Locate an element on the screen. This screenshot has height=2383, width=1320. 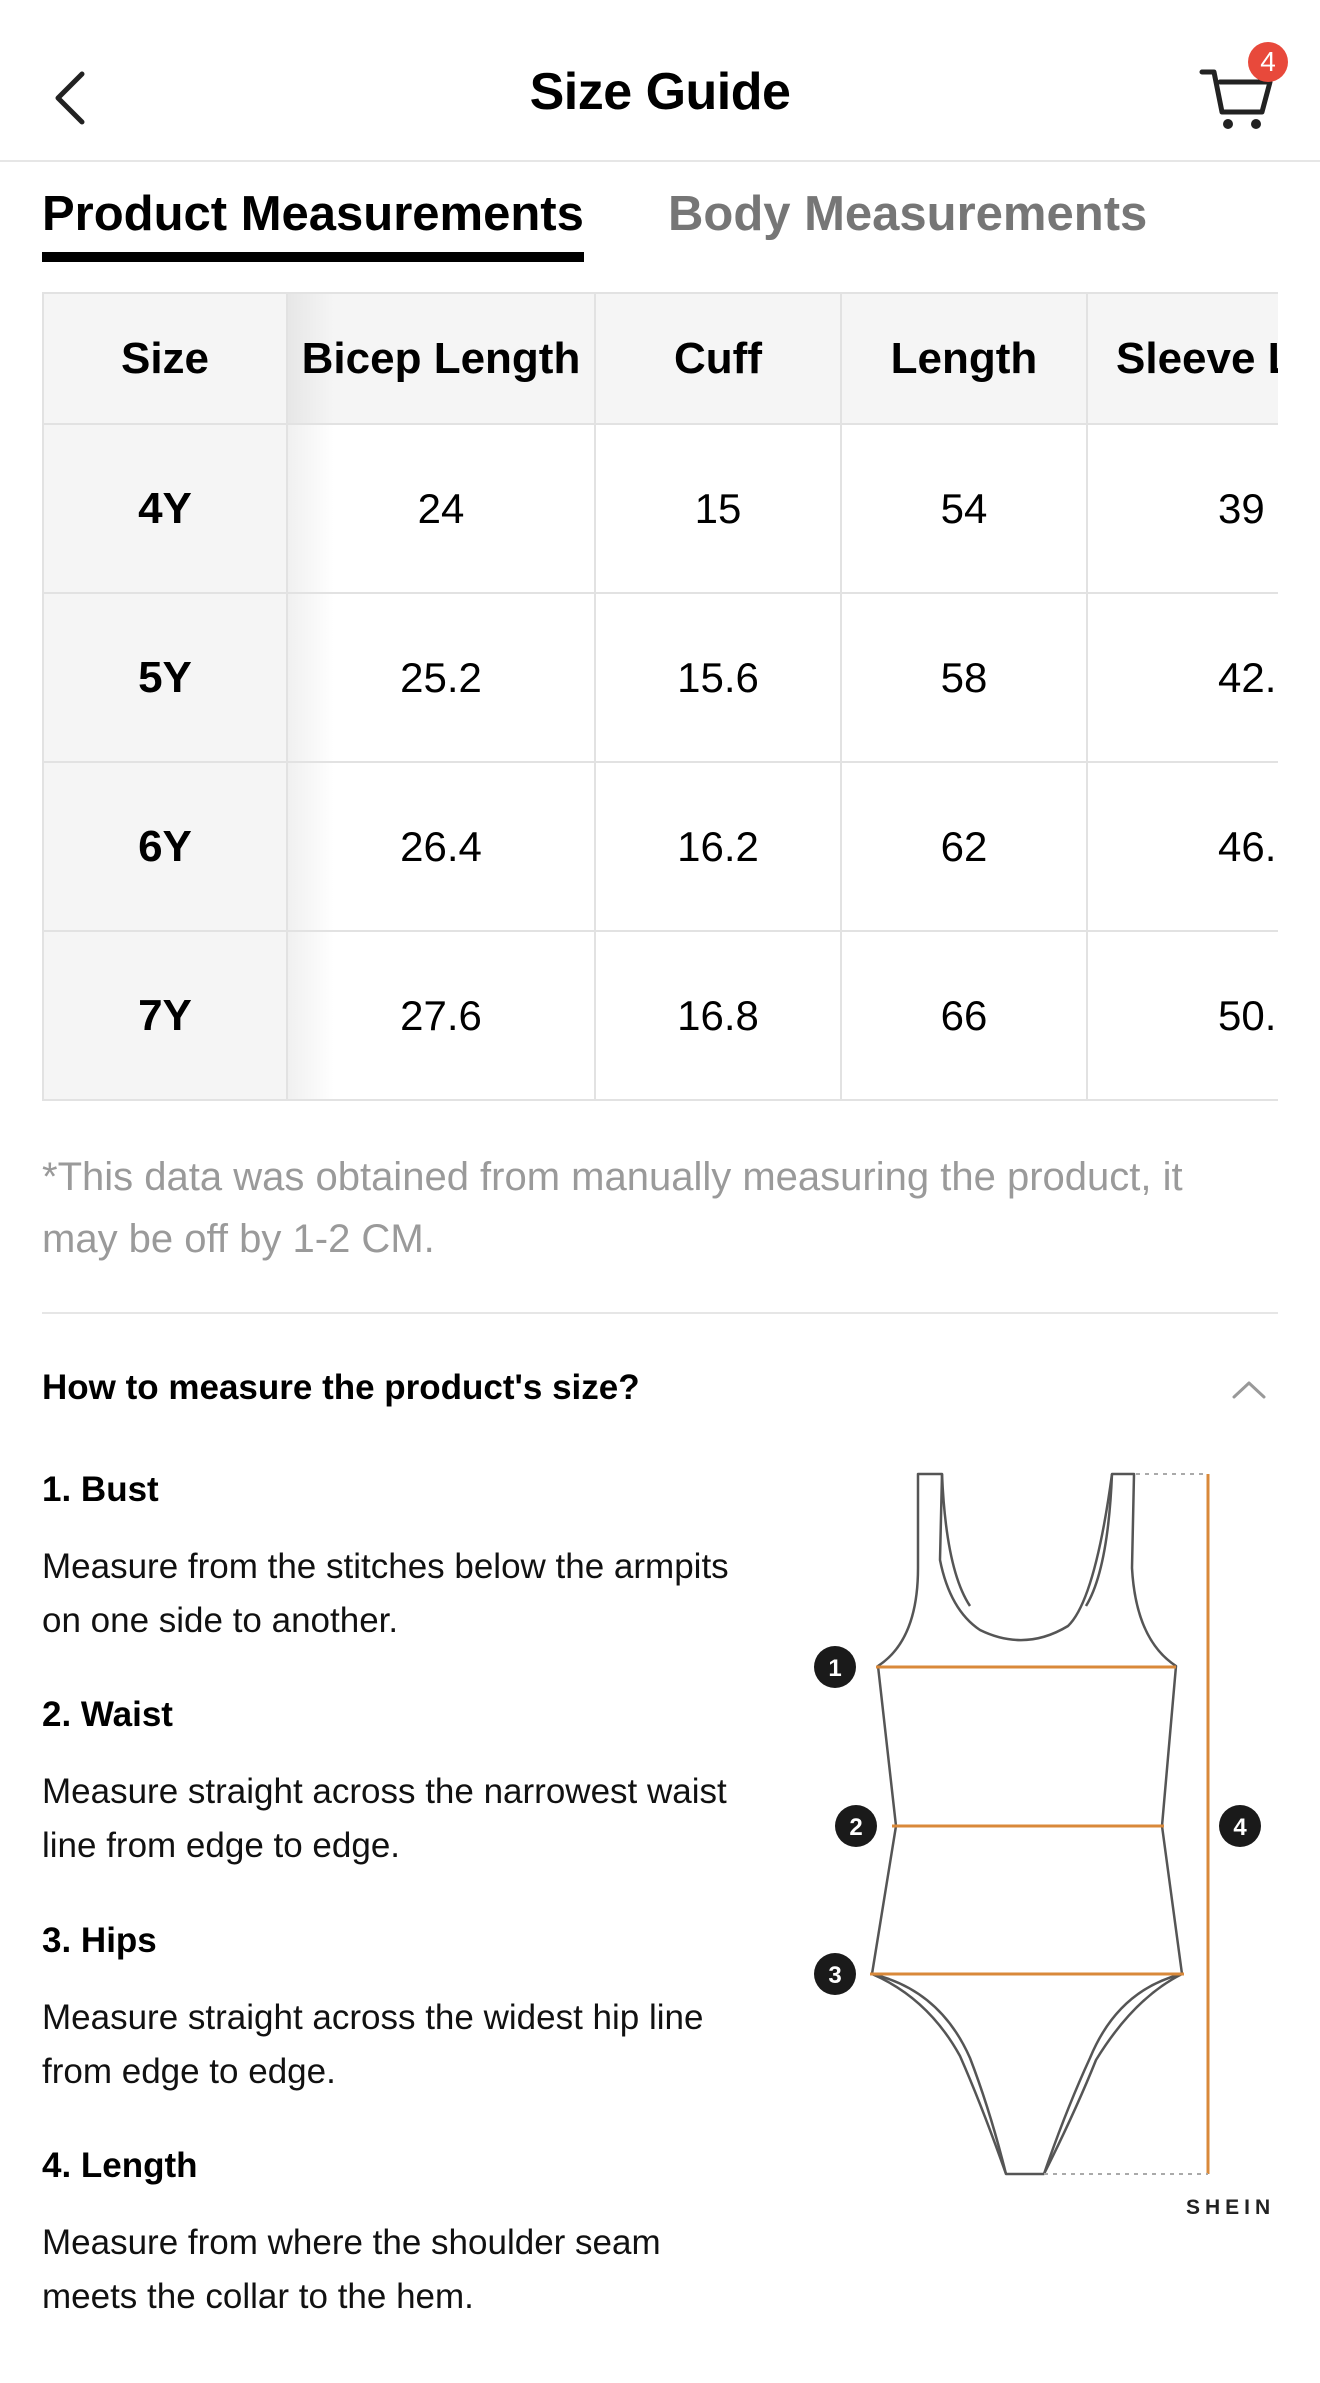
table-row: 7Y 27.6 16.8 66 50. is located at coordinates (660, 1015).